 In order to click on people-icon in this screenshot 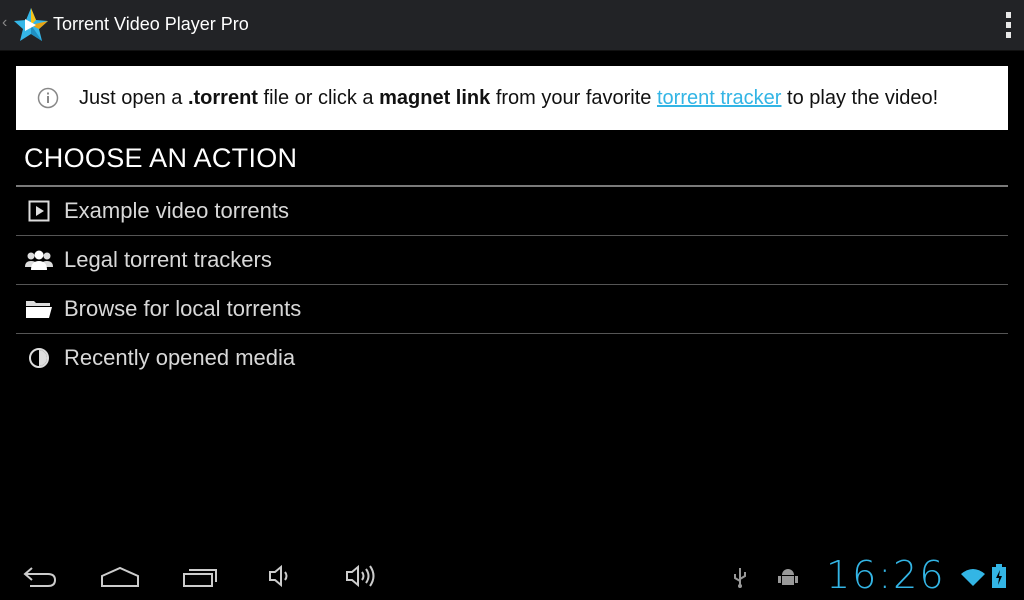, I will do `click(39, 260)`.